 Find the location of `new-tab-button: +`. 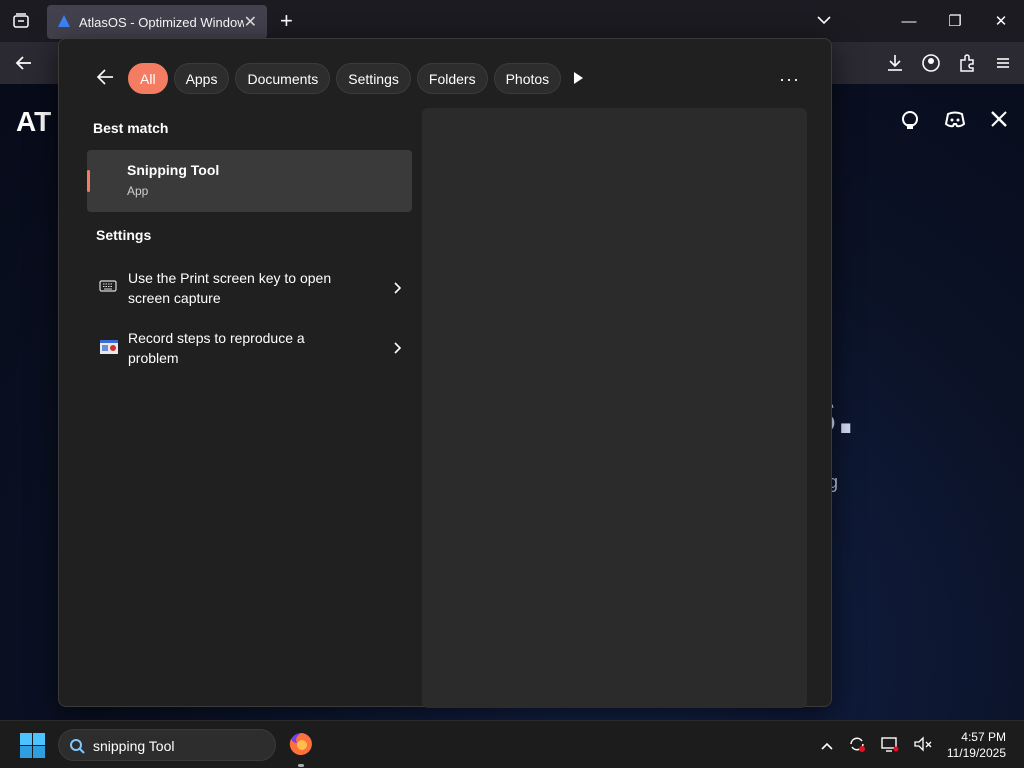

new-tab-button: + is located at coordinates (286, 21).